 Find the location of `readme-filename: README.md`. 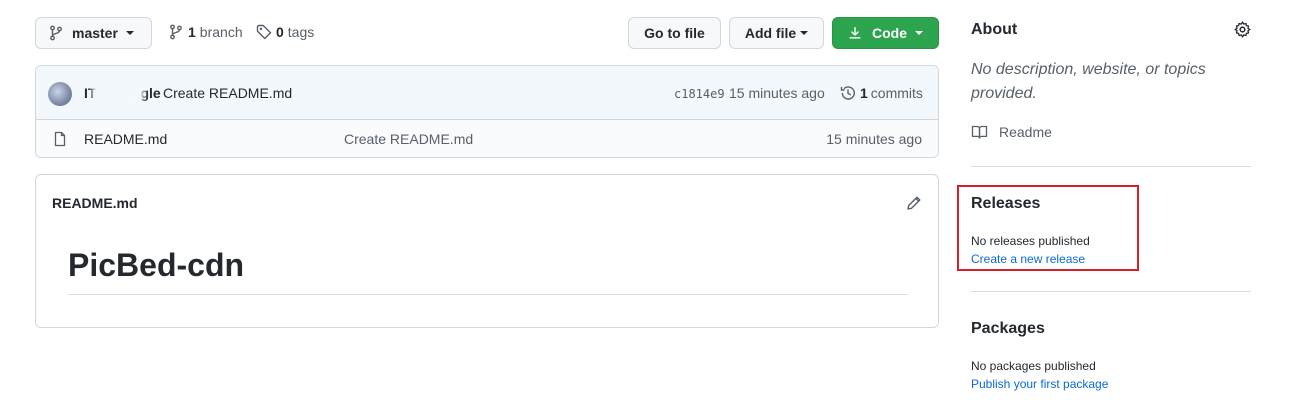

readme-filename: README.md is located at coordinates (95, 203).